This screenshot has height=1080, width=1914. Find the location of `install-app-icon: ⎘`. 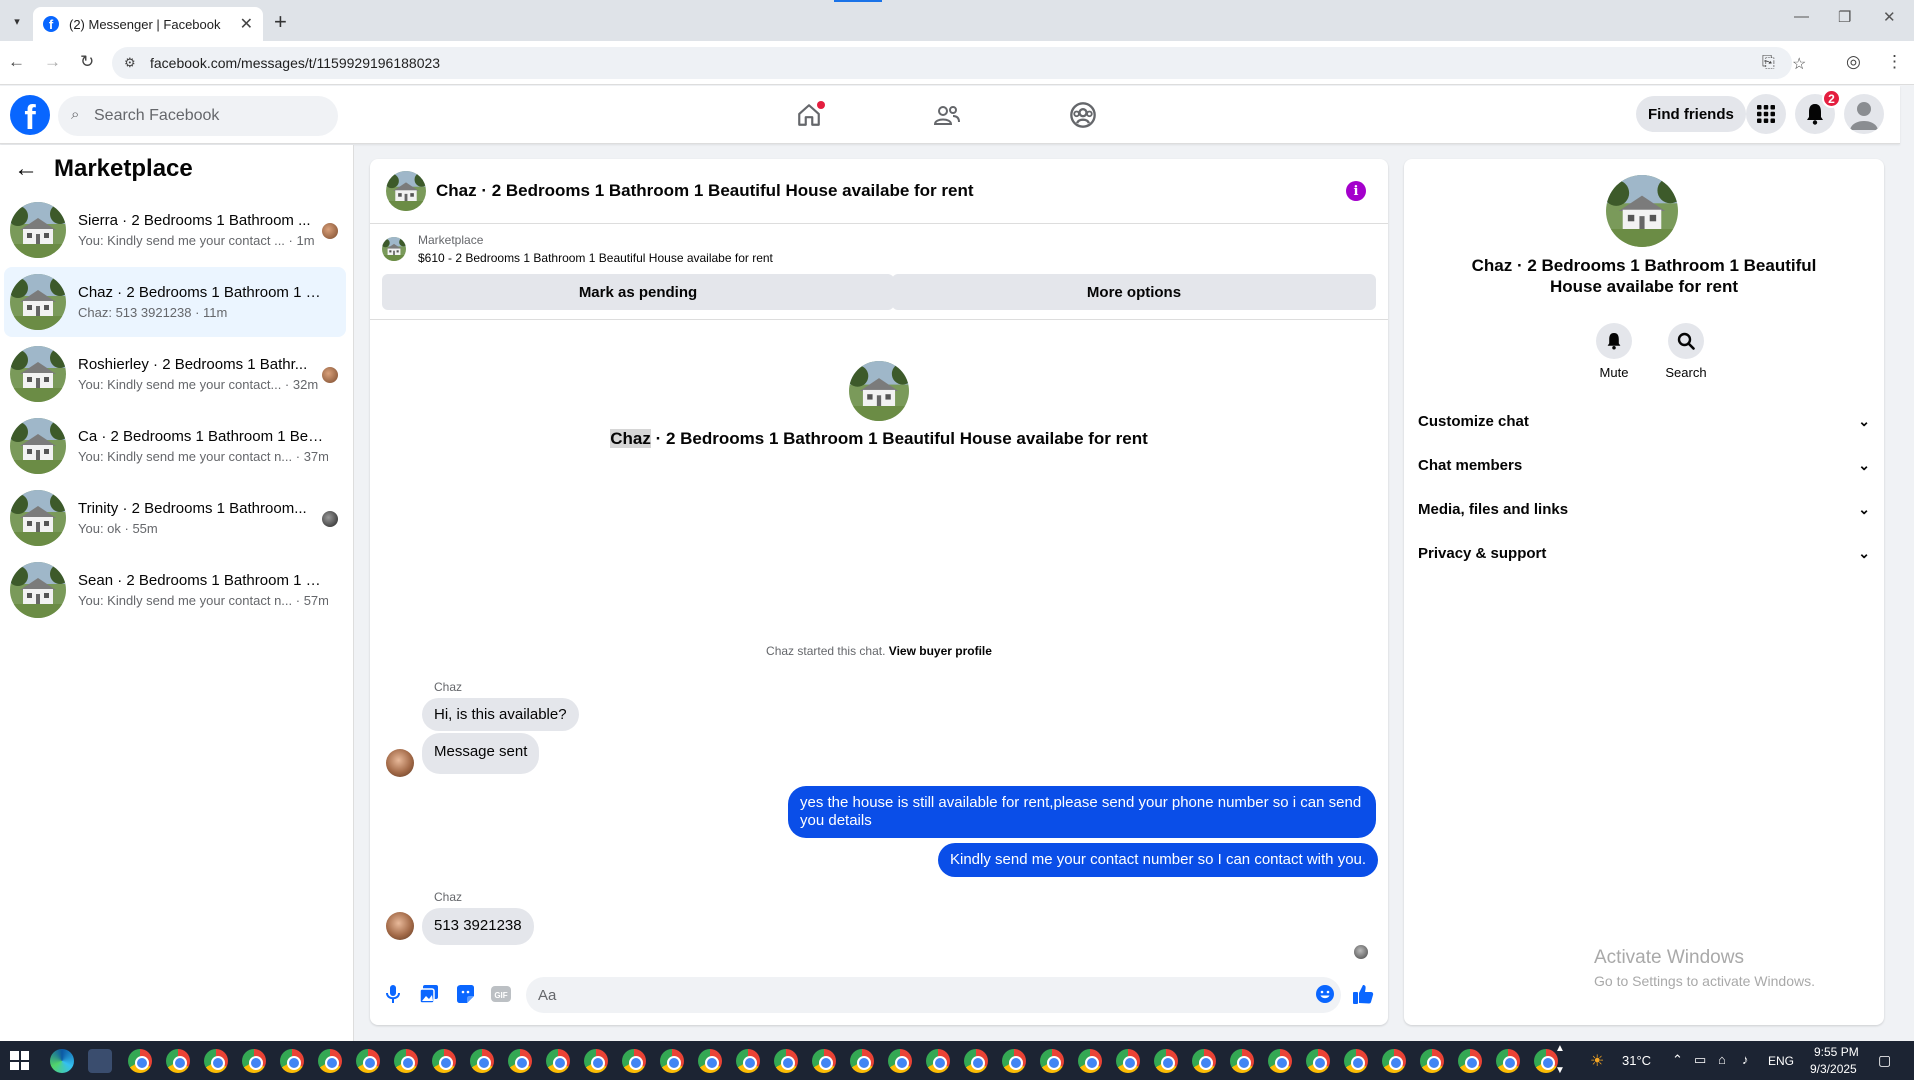

install-app-icon: ⎘ is located at coordinates (1768, 63).